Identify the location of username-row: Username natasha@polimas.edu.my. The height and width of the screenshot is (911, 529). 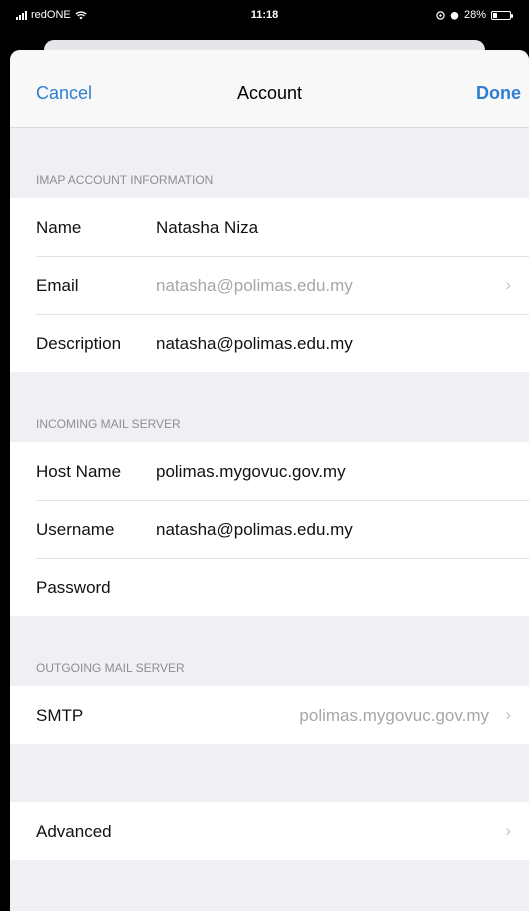
(269, 529).